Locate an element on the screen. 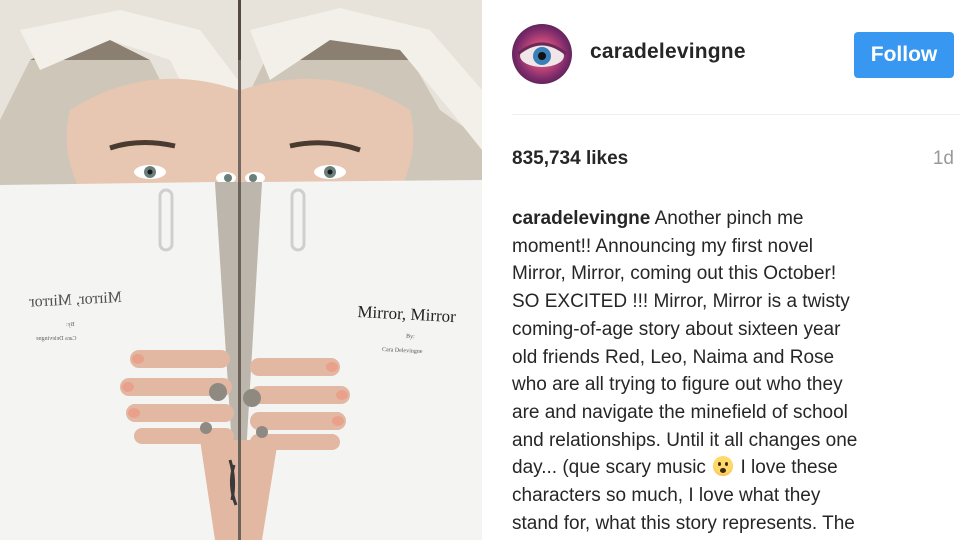 This screenshot has width=960, height=540. caption-text: I love these is located at coordinates (789, 468).